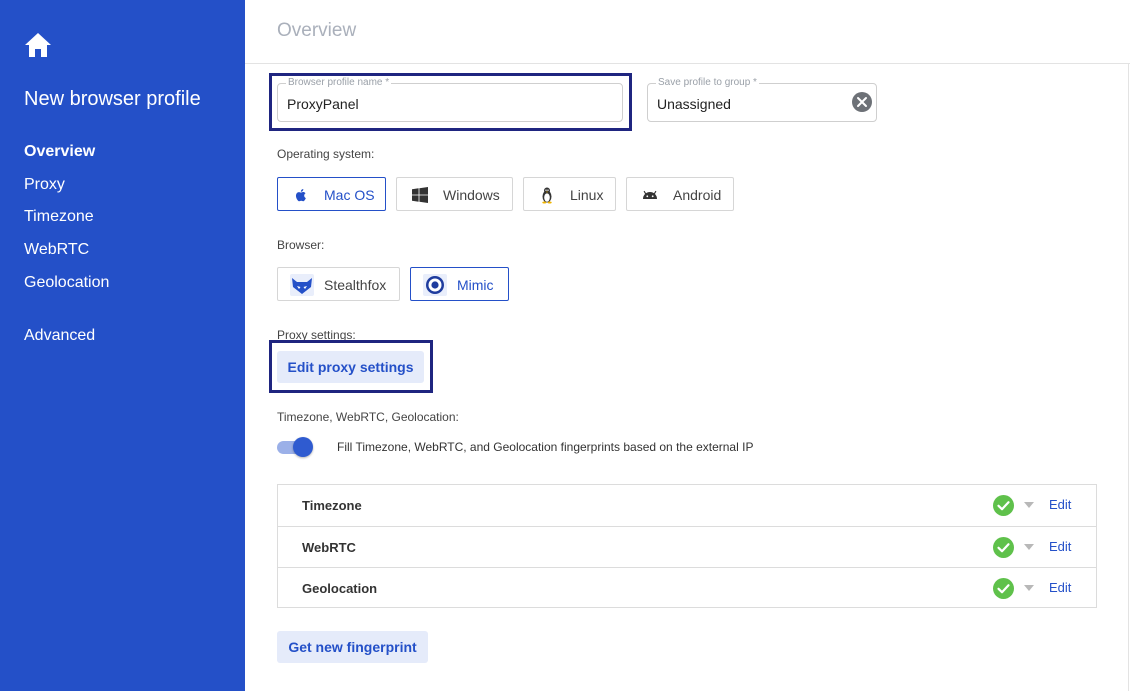 The image size is (1130, 691). I want to click on header-divider, so click(687, 63).